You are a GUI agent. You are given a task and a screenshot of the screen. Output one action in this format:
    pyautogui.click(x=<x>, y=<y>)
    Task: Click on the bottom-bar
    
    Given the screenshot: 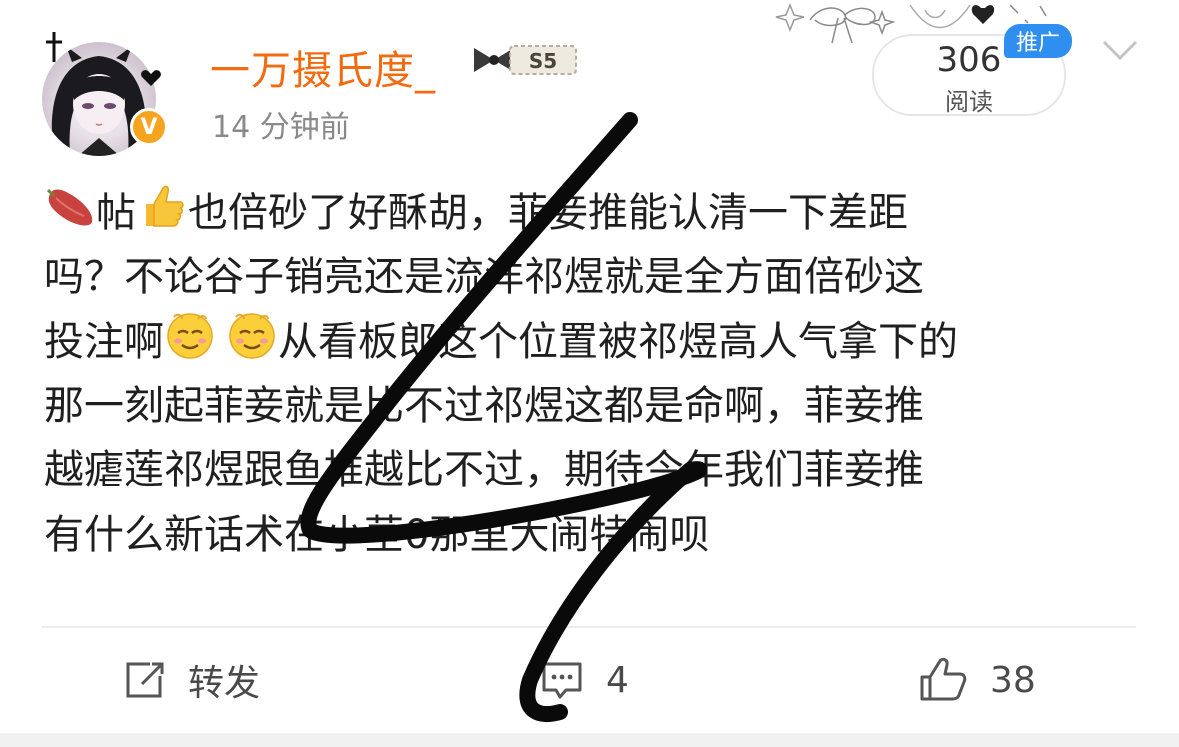 What is the action you would take?
    pyautogui.click(x=589, y=740)
    